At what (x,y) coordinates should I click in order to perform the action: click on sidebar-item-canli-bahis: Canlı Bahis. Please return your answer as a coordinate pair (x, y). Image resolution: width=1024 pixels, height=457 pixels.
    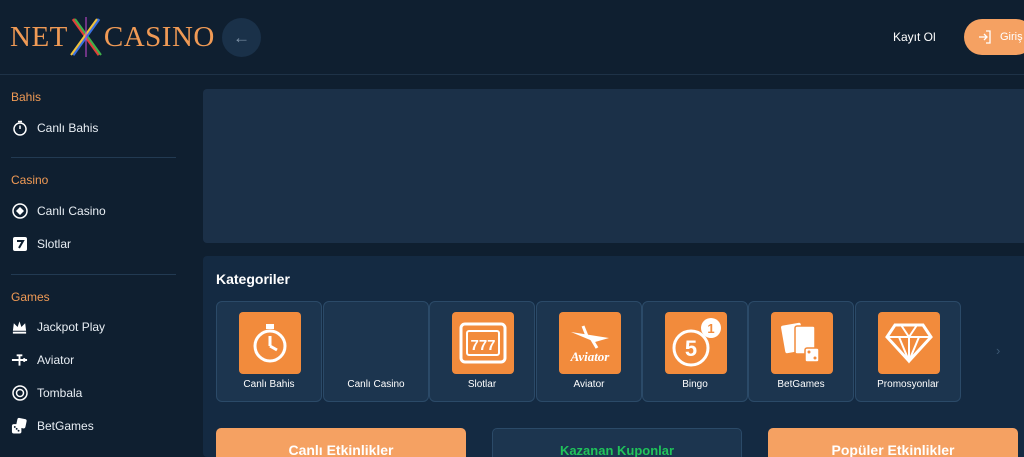
    Looking at the image, I should click on (54, 128).